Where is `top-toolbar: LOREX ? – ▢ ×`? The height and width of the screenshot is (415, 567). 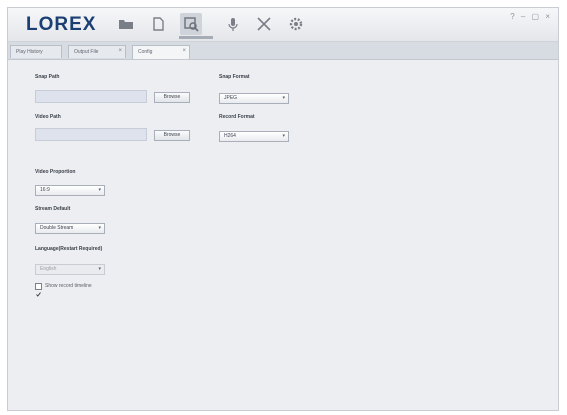 top-toolbar: LOREX ? – ▢ × is located at coordinates (283, 25).